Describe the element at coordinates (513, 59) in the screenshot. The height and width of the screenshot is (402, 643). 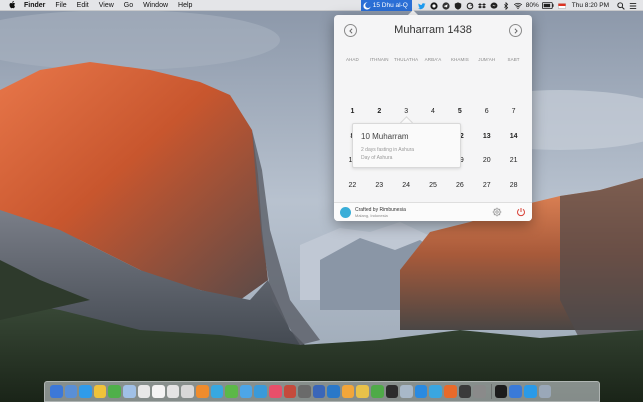
I see `weekday-label: SABT` at that location.